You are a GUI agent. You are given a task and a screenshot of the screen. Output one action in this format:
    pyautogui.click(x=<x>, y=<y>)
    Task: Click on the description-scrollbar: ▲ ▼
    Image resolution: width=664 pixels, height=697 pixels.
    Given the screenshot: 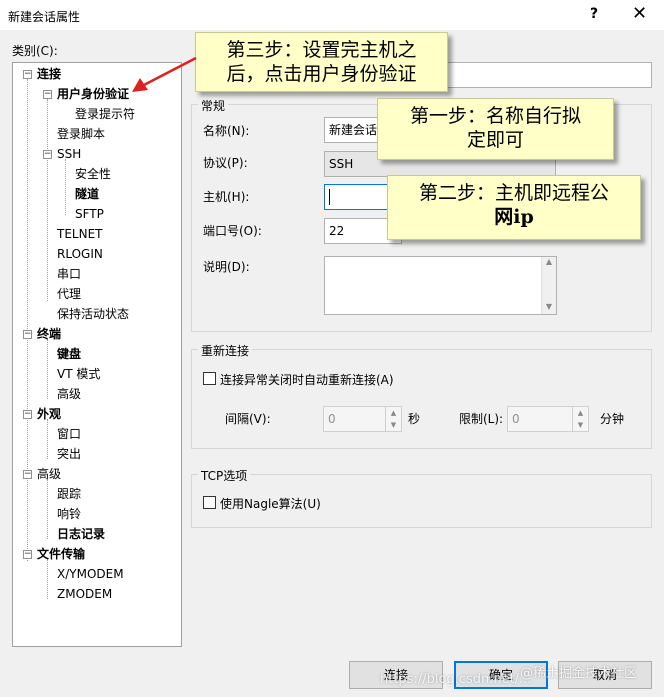 What is the action you would take?
    pyautogui.click(x=548, y=285)
    